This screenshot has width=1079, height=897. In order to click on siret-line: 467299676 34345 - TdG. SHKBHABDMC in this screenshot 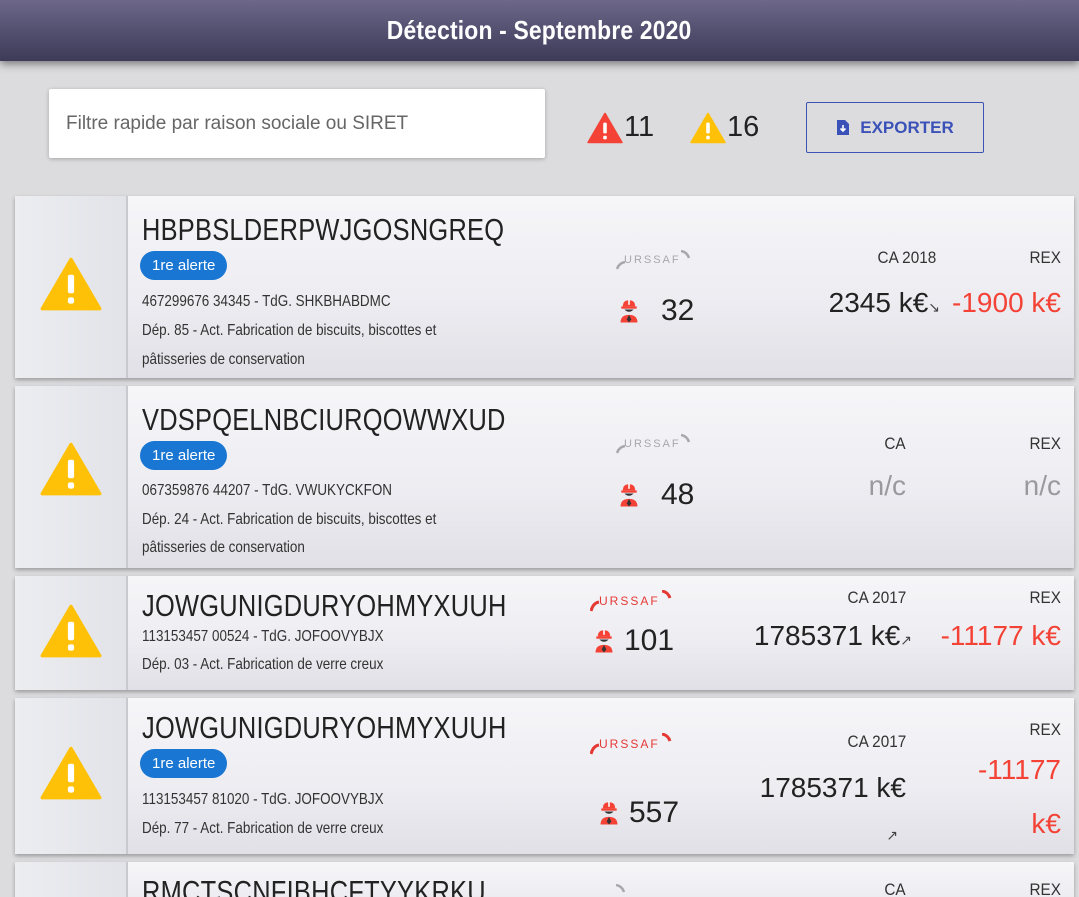, I will do `click(266, 301)`.